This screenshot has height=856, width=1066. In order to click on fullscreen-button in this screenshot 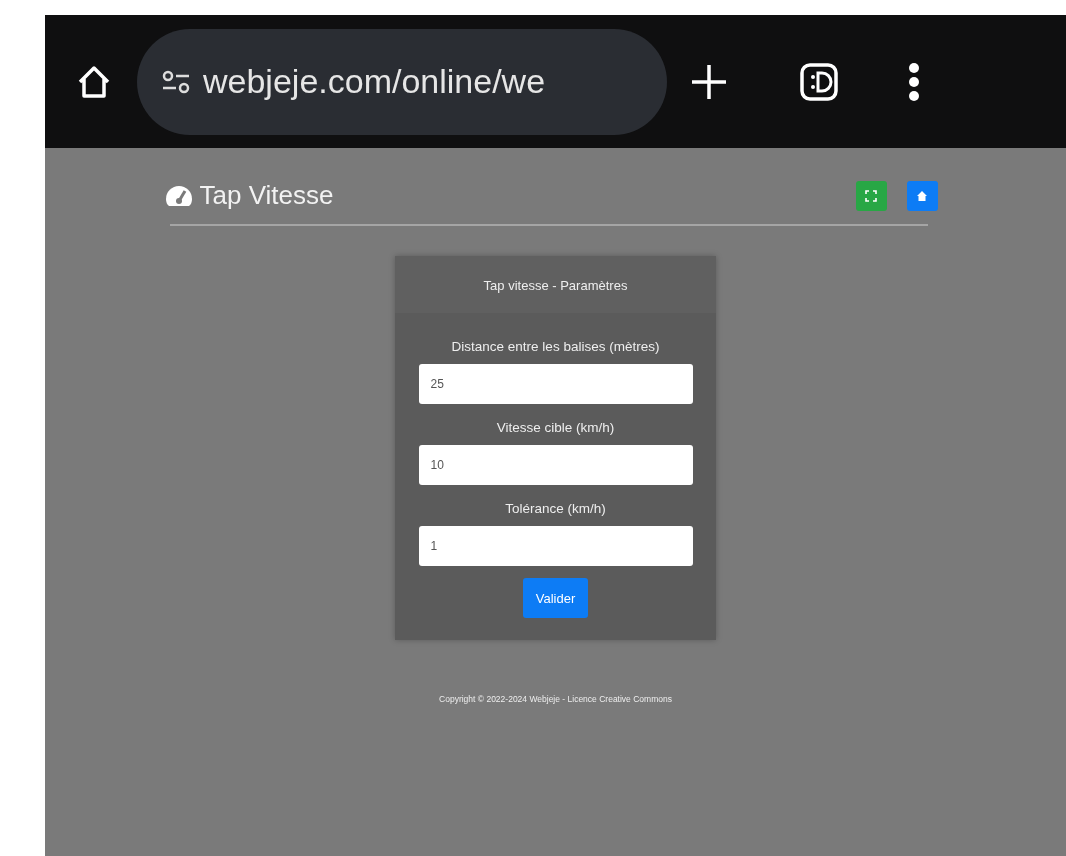, I will do `click(871, 195)`.